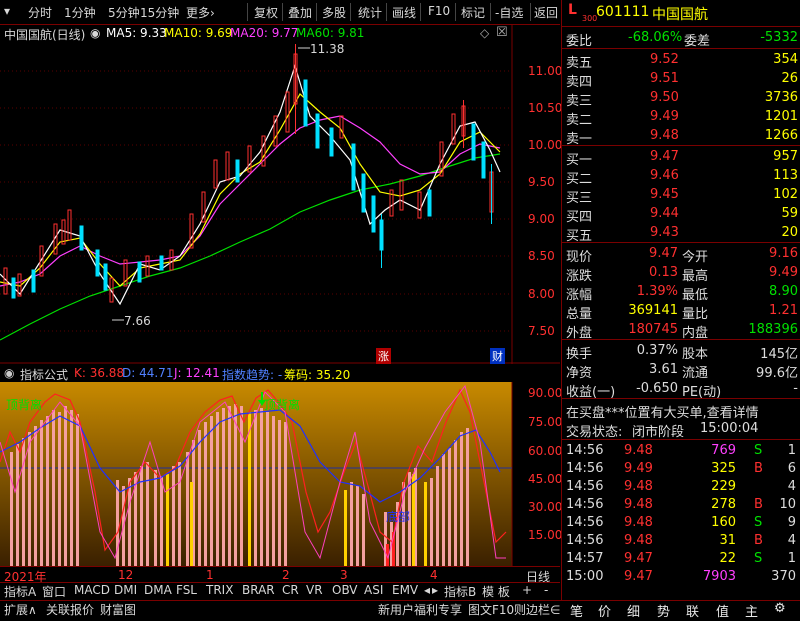 This screenshot has width=800, height=621. Describe the element at coordinates (604, 610) in the screenshot. I see `tab-jia: 价` at that location.